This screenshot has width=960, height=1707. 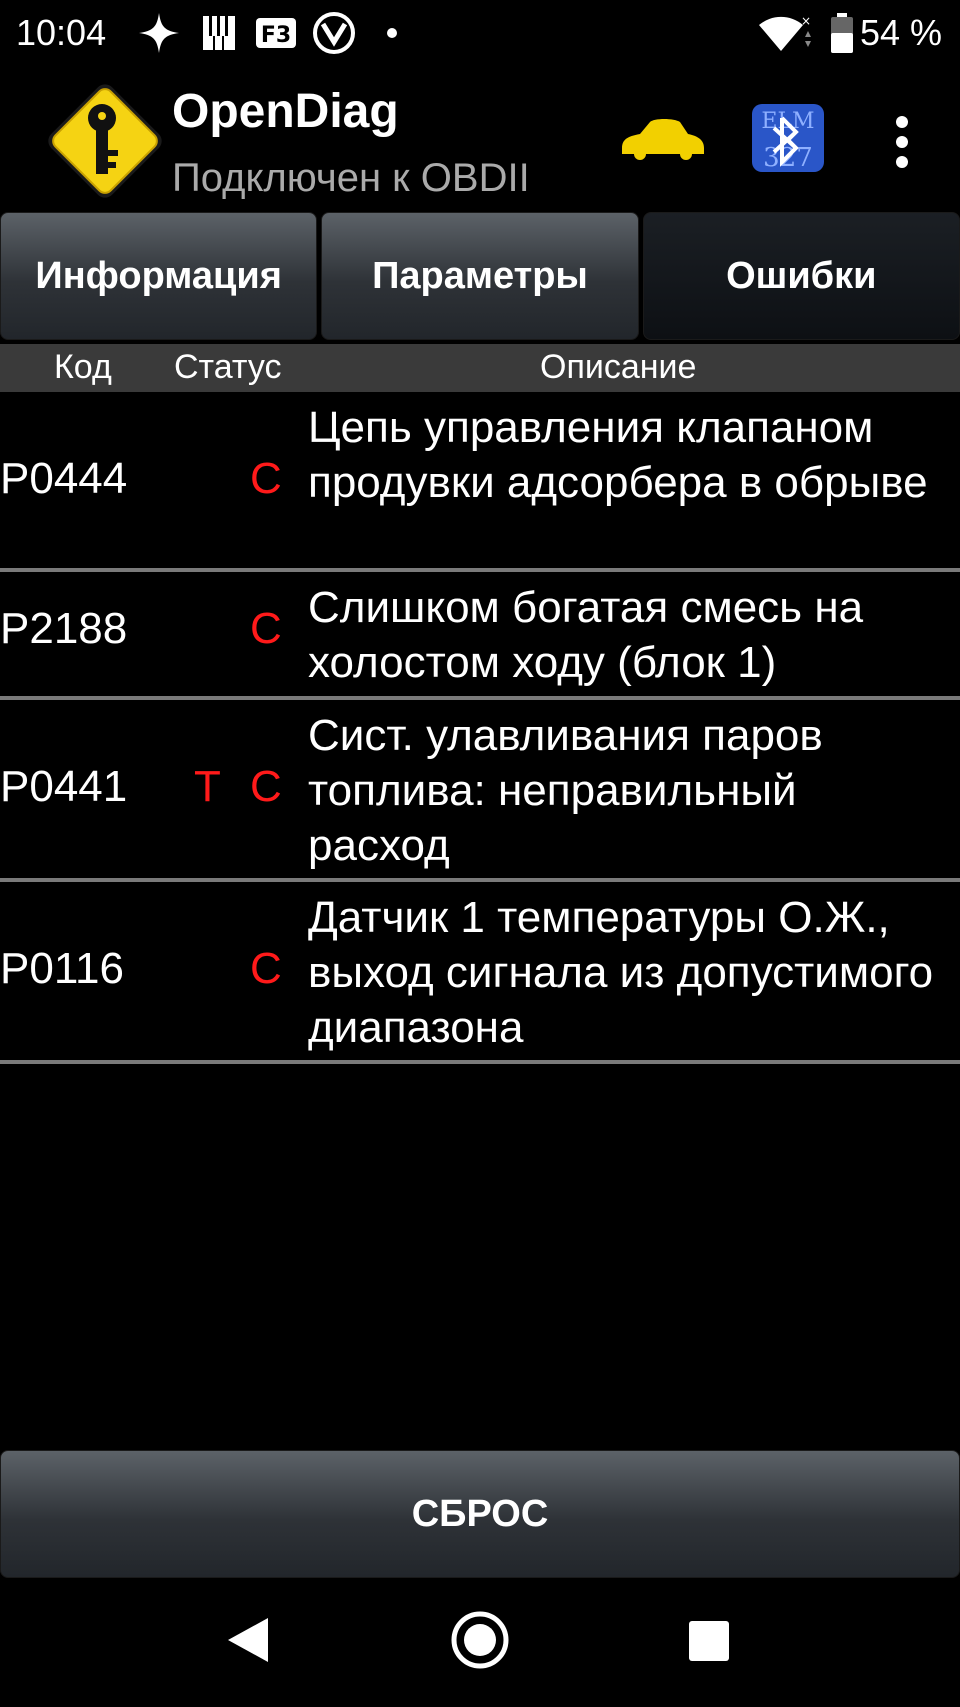 What do you see at coordinates (842, 33) in the screenshot?
I see `battery-icon` at bounding box center [842, 33].